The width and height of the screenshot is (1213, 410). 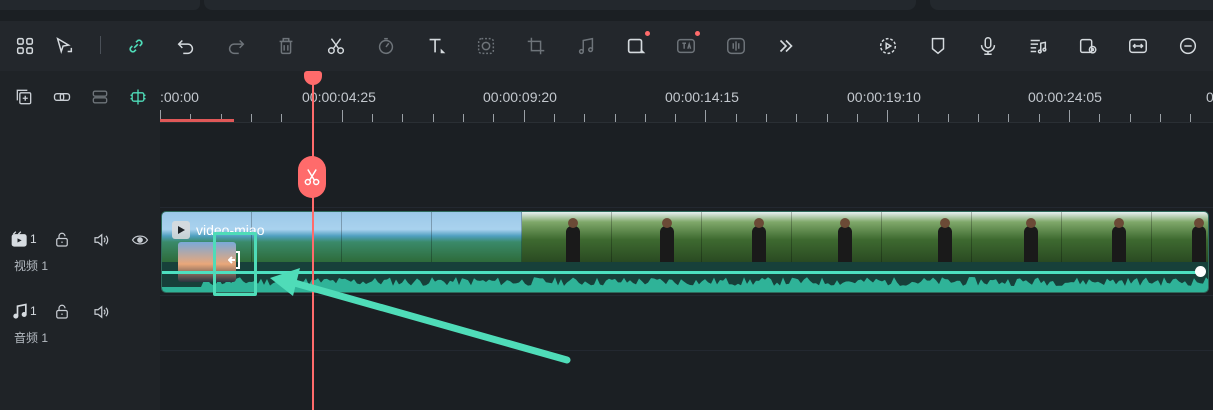 I want to click on annotation-arrow, so click(x=420, y=316).